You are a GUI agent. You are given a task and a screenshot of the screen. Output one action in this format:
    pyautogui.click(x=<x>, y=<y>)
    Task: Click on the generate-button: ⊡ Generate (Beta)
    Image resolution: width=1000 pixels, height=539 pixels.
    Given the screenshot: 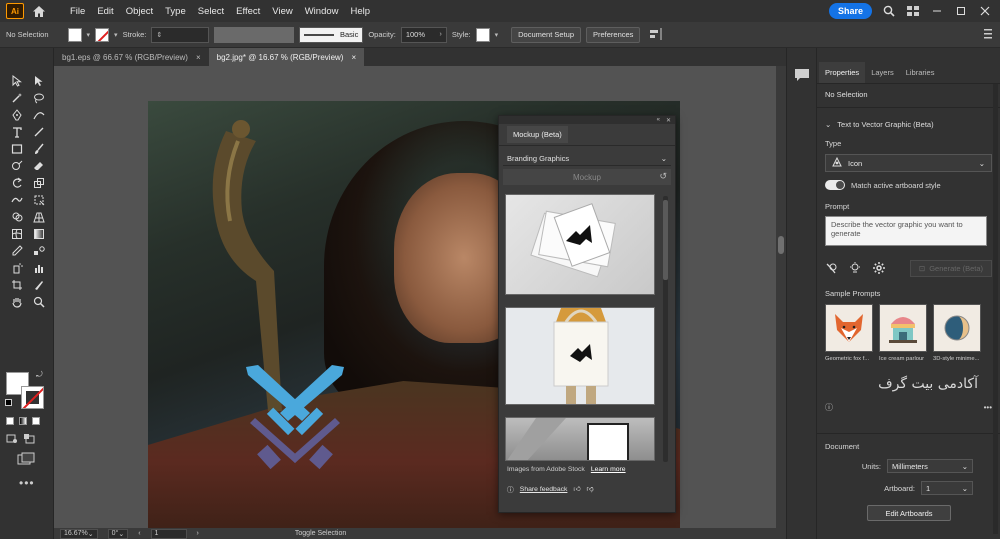 What is the action you would take?
    pyautogui.click(x=950, y=268)
    